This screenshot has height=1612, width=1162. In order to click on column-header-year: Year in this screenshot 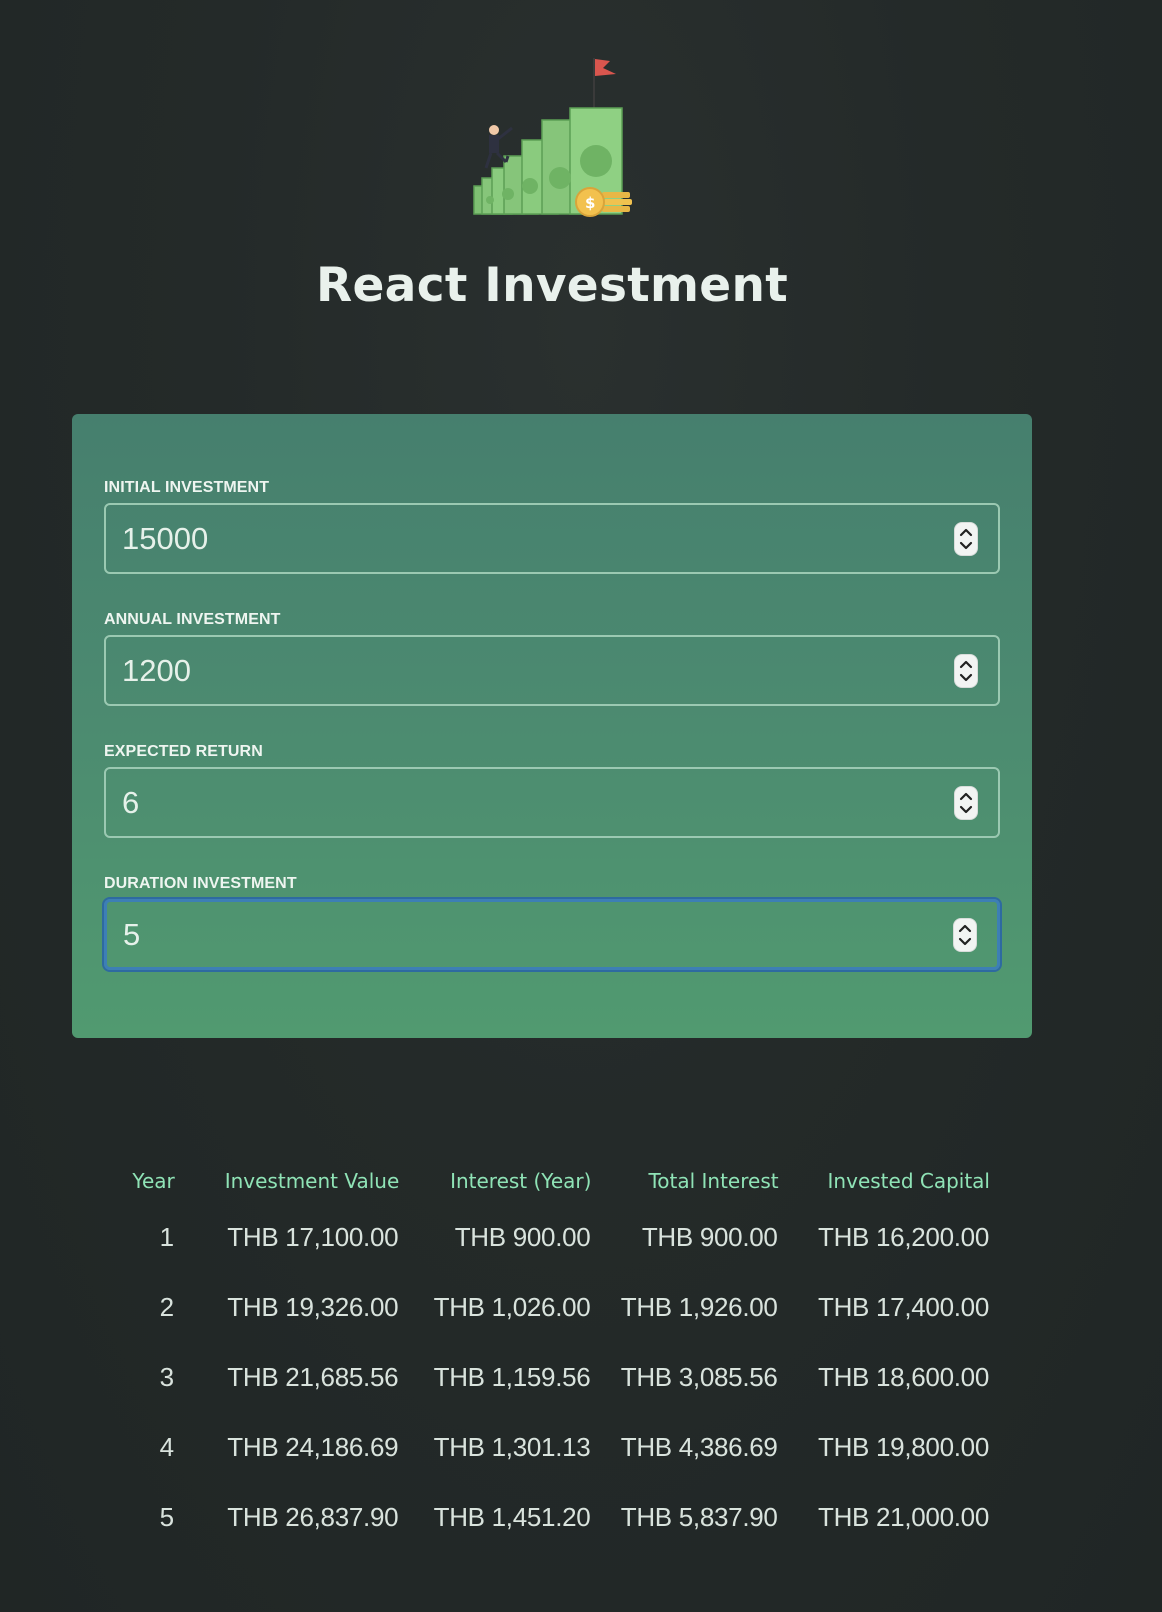, I will do `click(153, 1181)`.